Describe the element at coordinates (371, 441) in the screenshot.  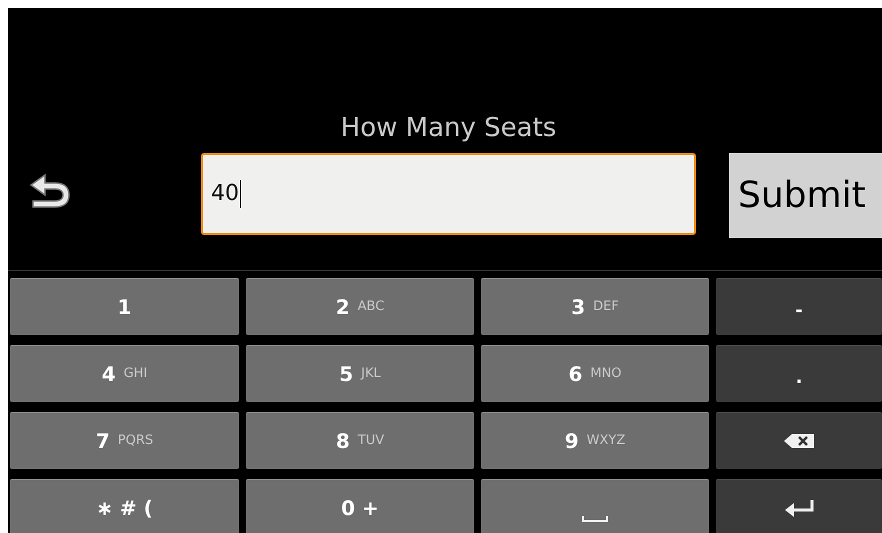
I see `key-letters: TUV` at that location.